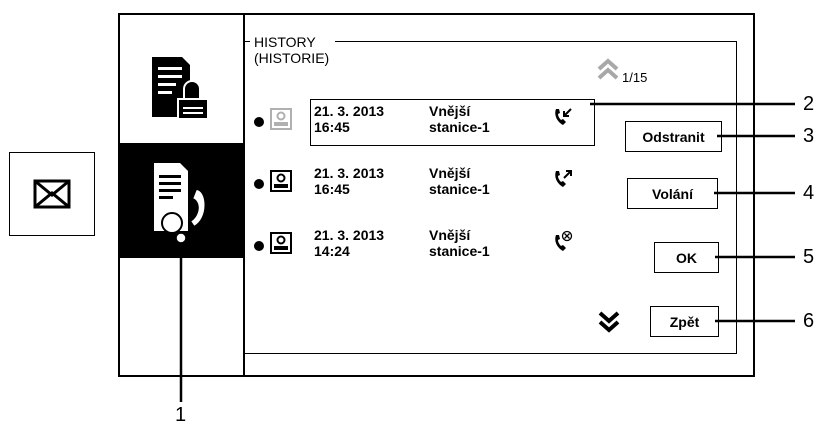 The width and height of the screenshot is (825, 434). Describe the element at coordinates (809, 104) in the screenshot. I see `callout-2: 2` at that location.